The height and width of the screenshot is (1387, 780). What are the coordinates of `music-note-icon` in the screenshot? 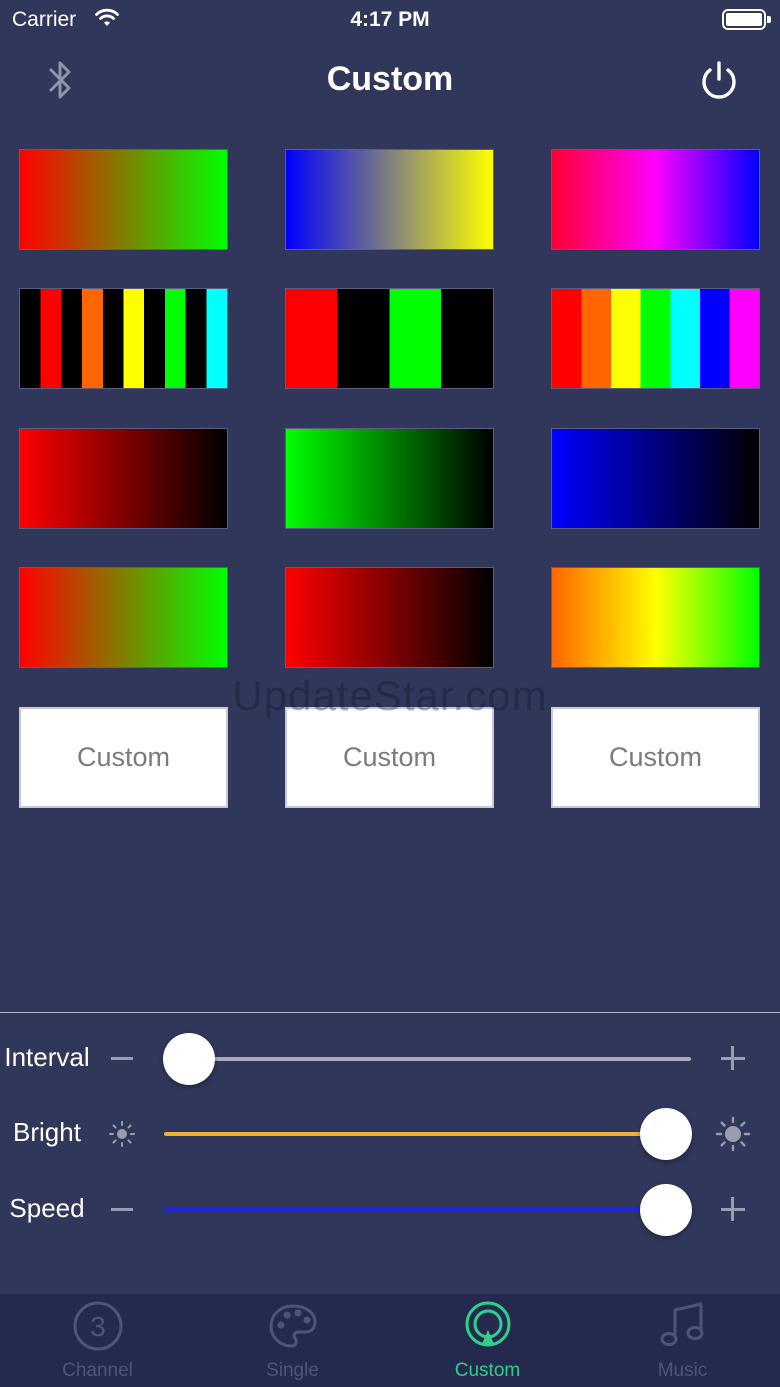 It's located at (682, 1324).